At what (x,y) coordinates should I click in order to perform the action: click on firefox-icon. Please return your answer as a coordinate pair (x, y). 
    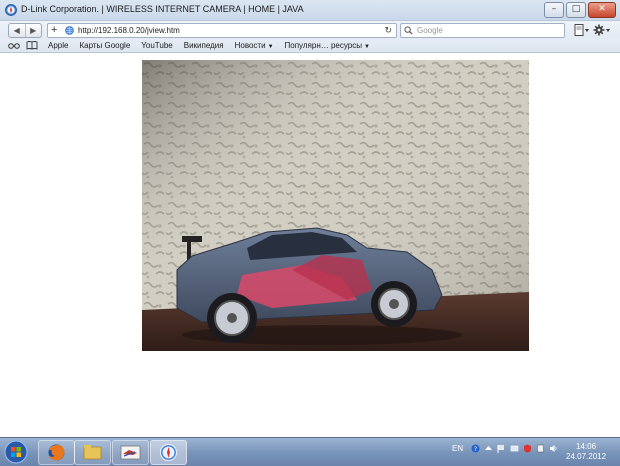
    Looking at the image, I should click on (56, 452).